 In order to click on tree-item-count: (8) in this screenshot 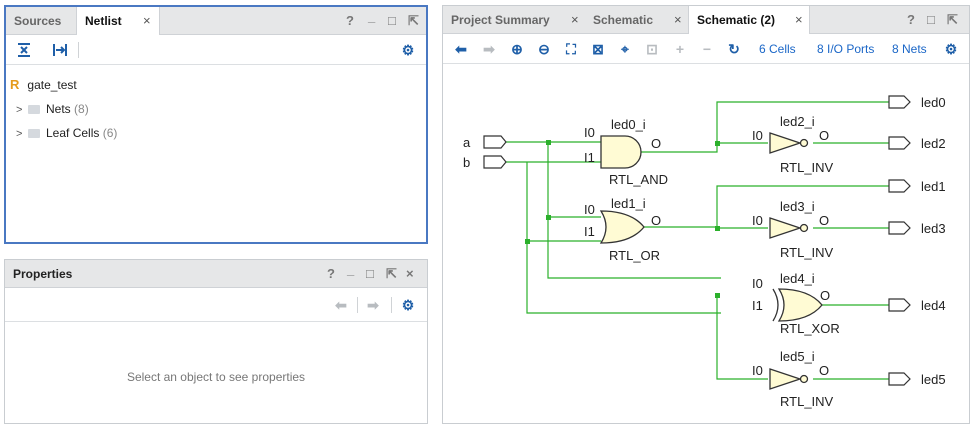, I will do `click(81, 109)`.